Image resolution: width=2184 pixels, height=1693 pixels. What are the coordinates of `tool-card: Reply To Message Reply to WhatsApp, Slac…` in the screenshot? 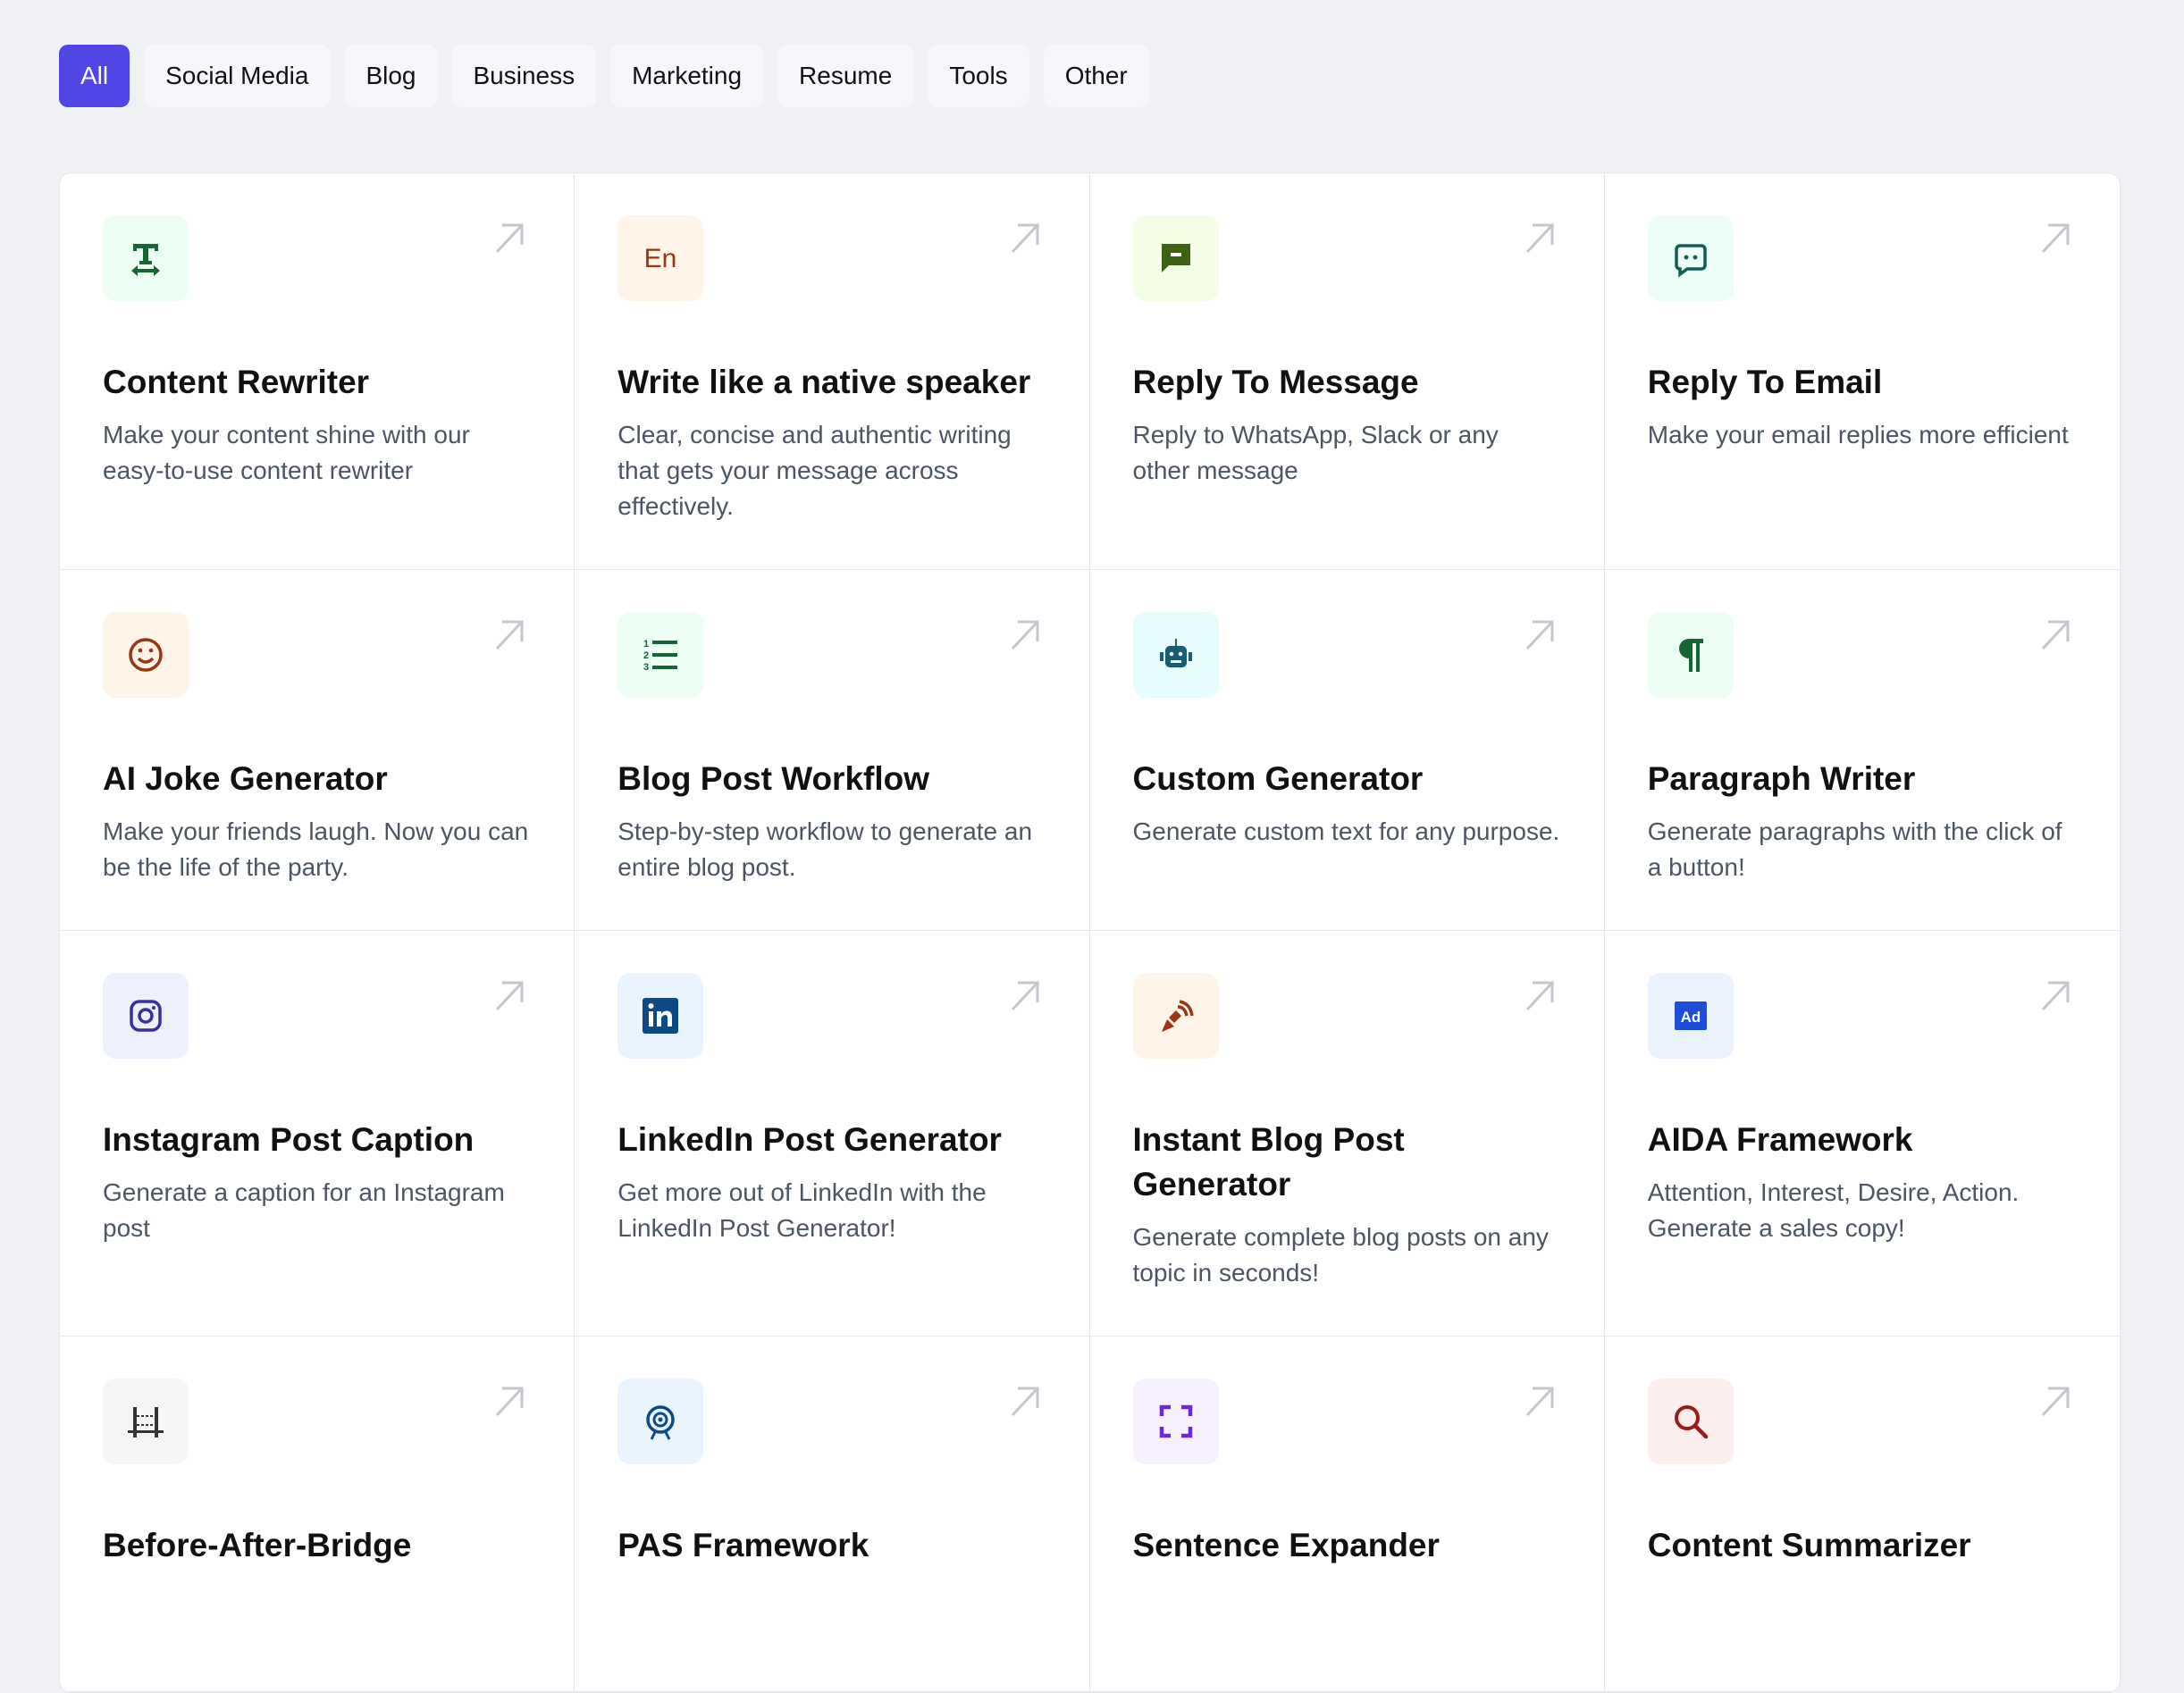 It's located at (1347, 371).